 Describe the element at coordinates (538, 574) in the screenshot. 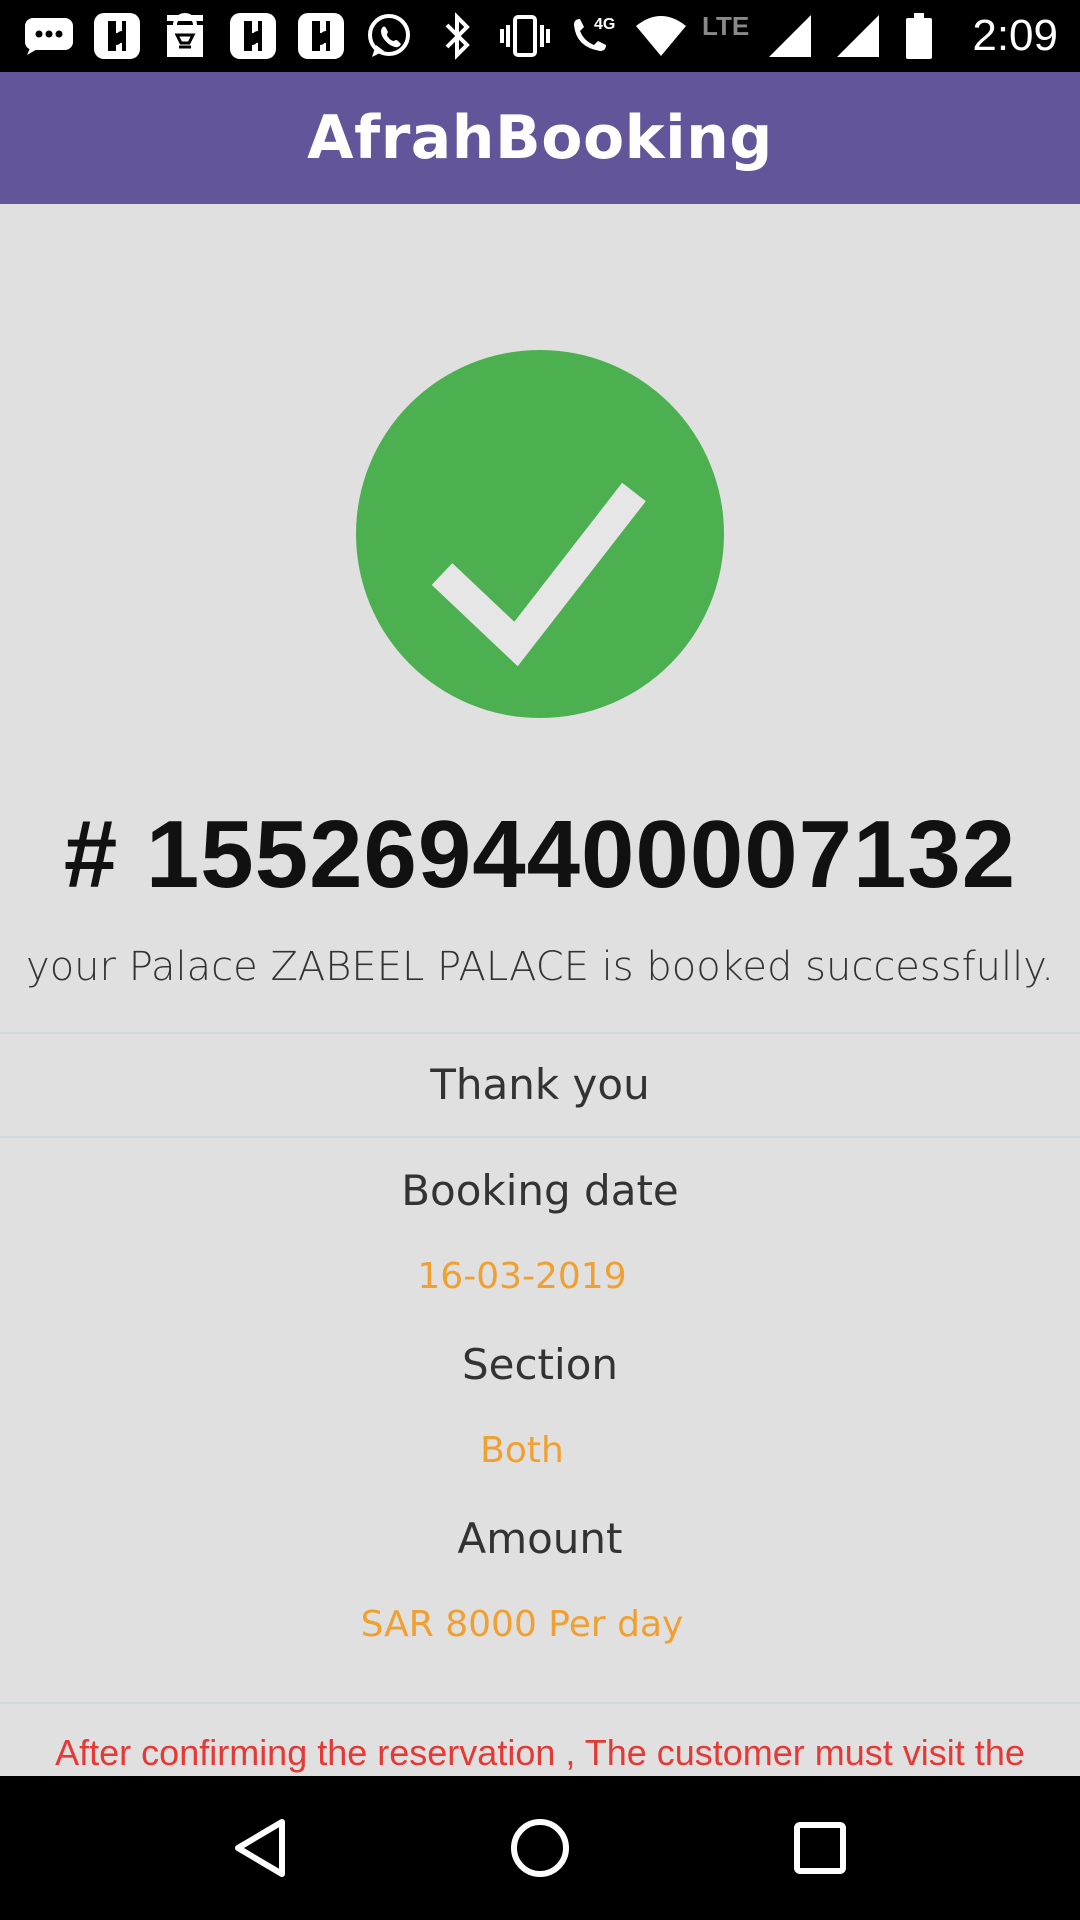

I see `check-icon` at that location.